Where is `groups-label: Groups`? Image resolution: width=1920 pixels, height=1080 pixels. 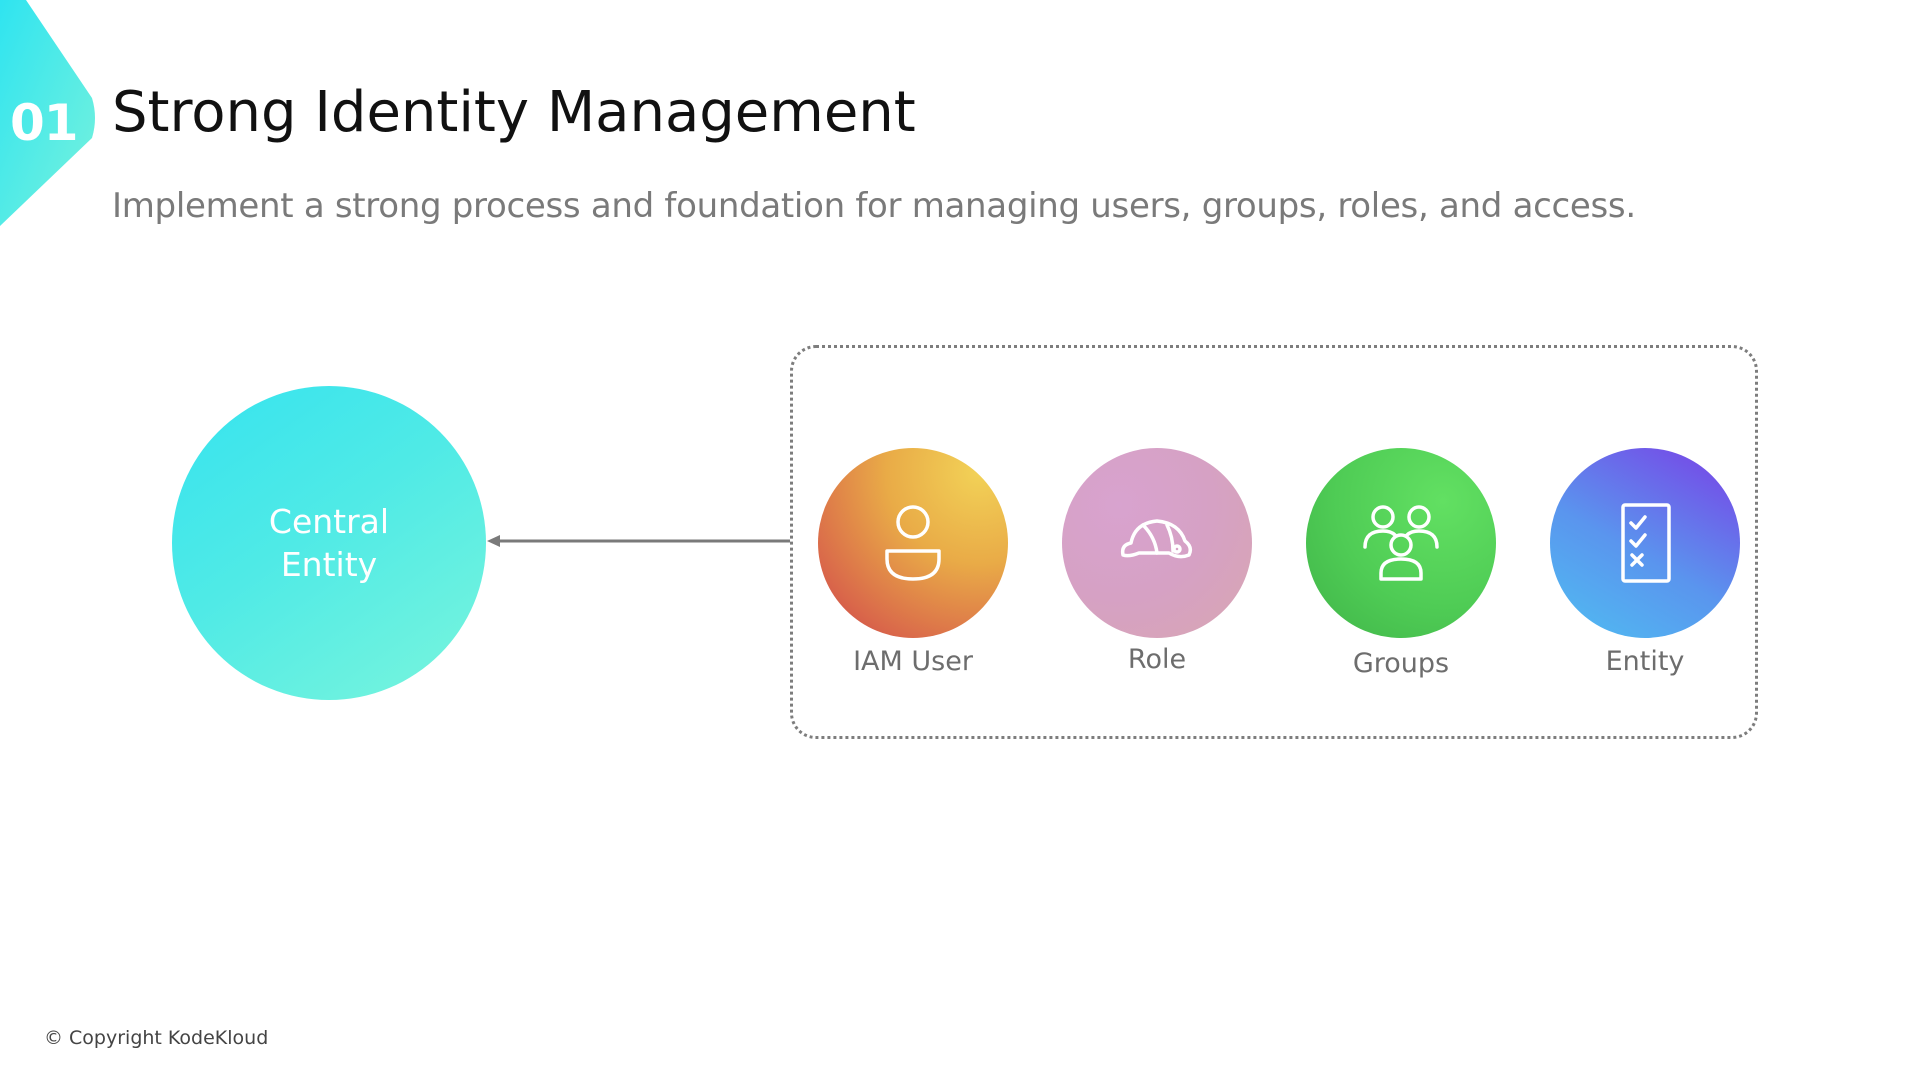 groups-label: Groups is located at coordinates (1401, 663).